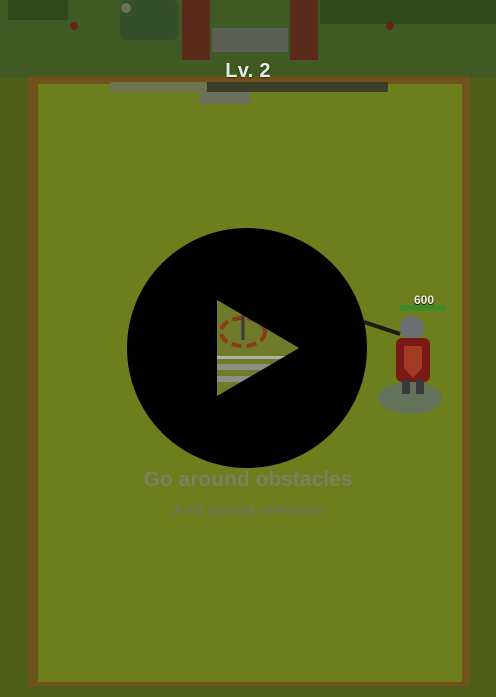 The width and height of the screenshot is (496, 697). What do you see at coordinates (38, 10) in the screenshot?
I see `hedge-left` at bounding box center [38, 10].